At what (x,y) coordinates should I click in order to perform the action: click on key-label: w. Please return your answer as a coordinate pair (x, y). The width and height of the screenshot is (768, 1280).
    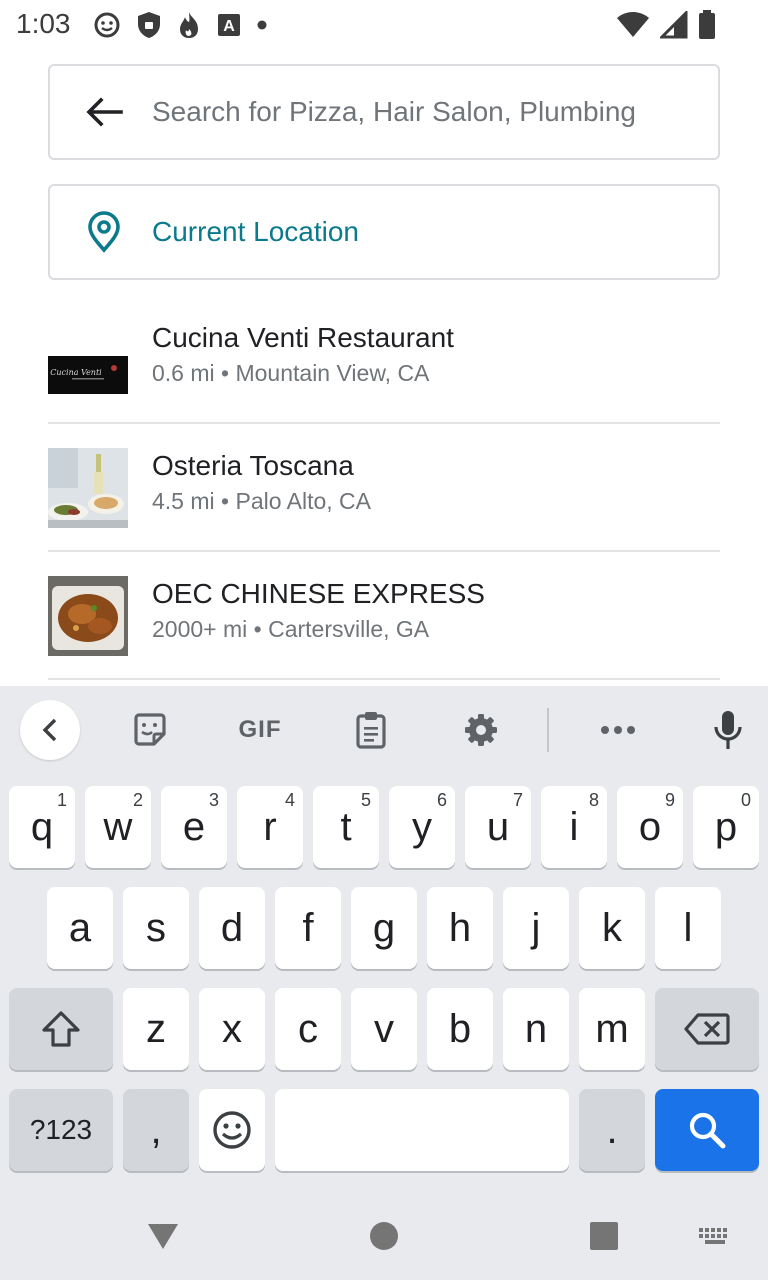
    Looking at the image, I should click on (118, 827).